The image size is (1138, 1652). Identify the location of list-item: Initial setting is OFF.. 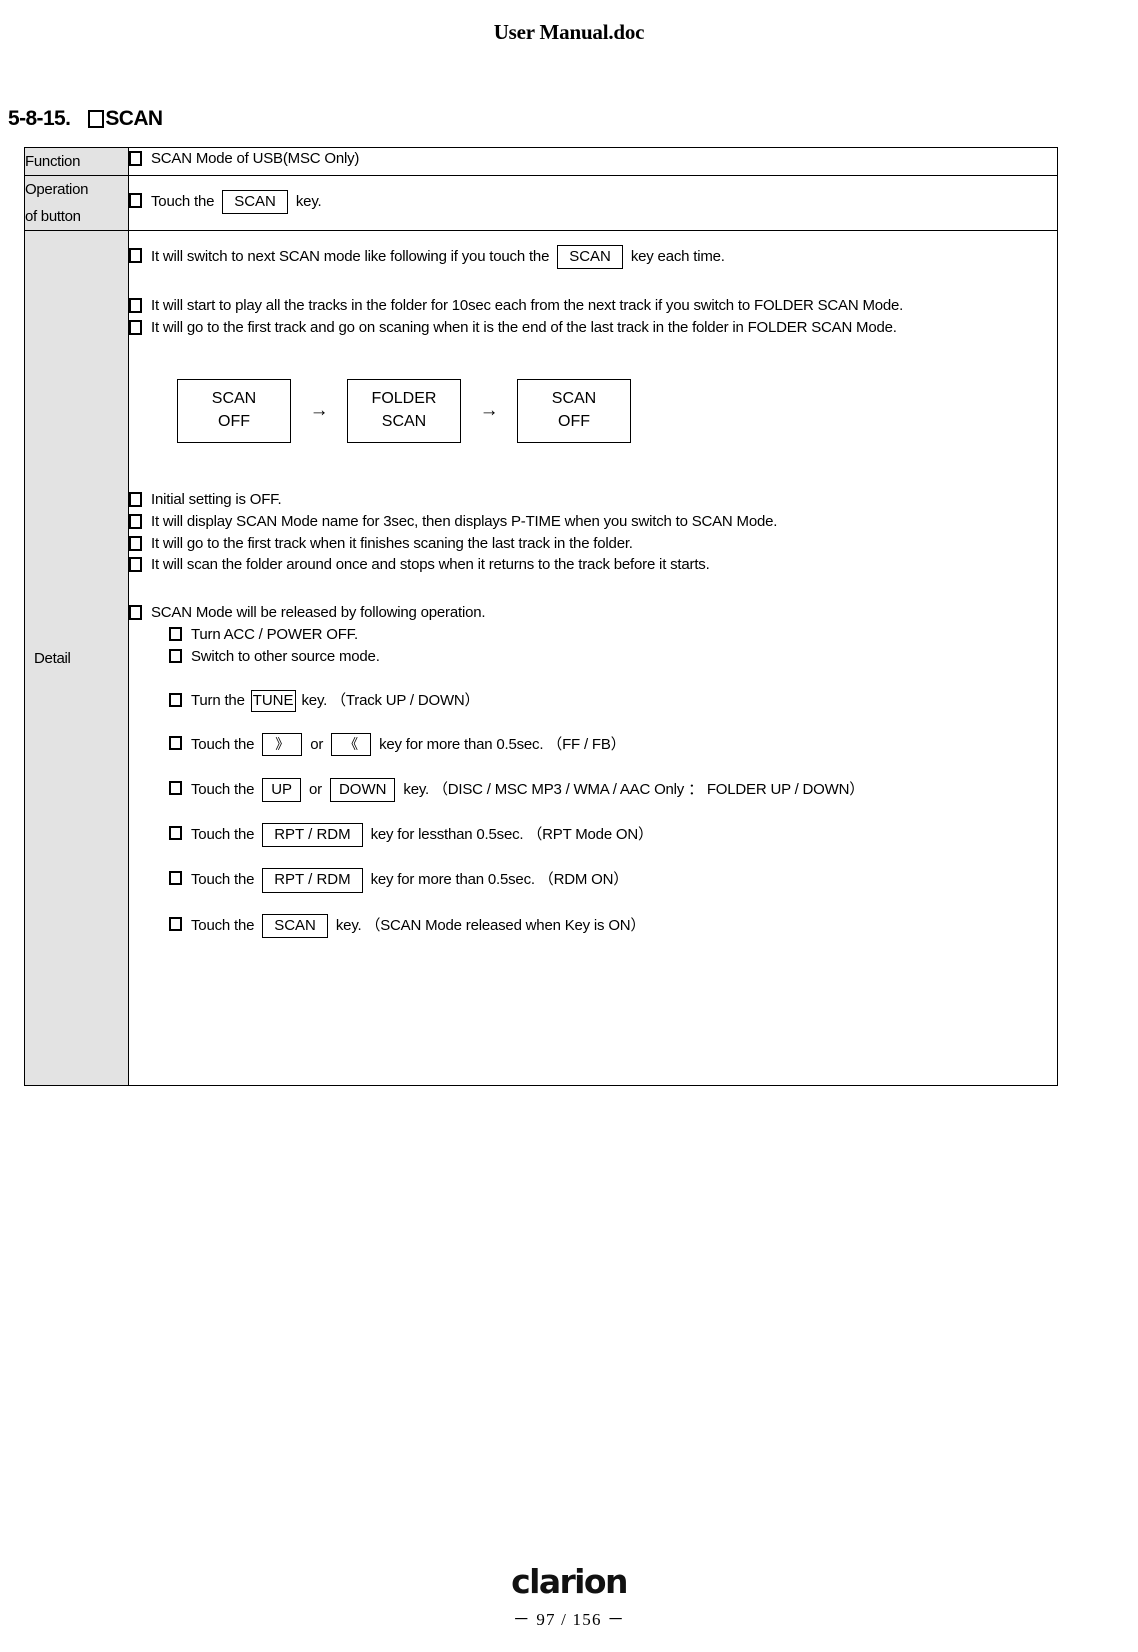
(593, 500).